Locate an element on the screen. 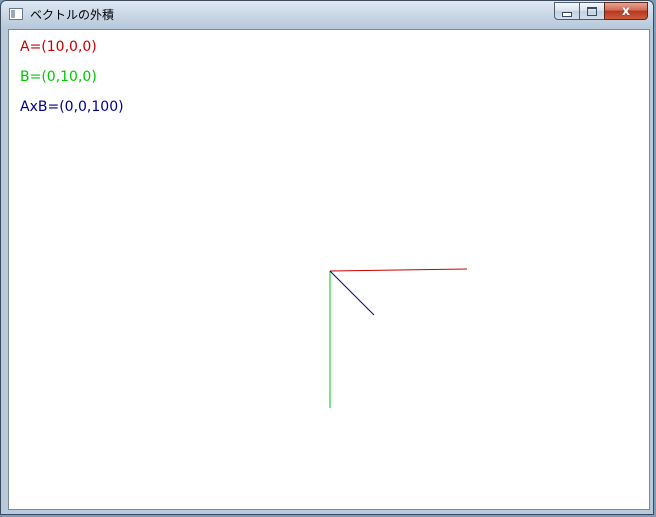  minimize-button is located at coordinates (567, 11).